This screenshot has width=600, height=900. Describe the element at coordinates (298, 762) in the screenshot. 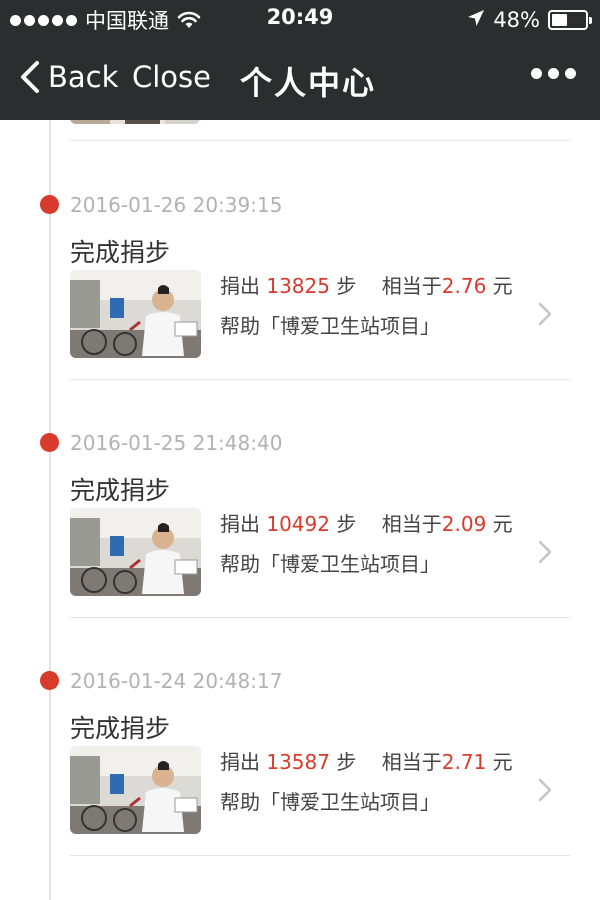

I see `steps-count: 13587` at that location.